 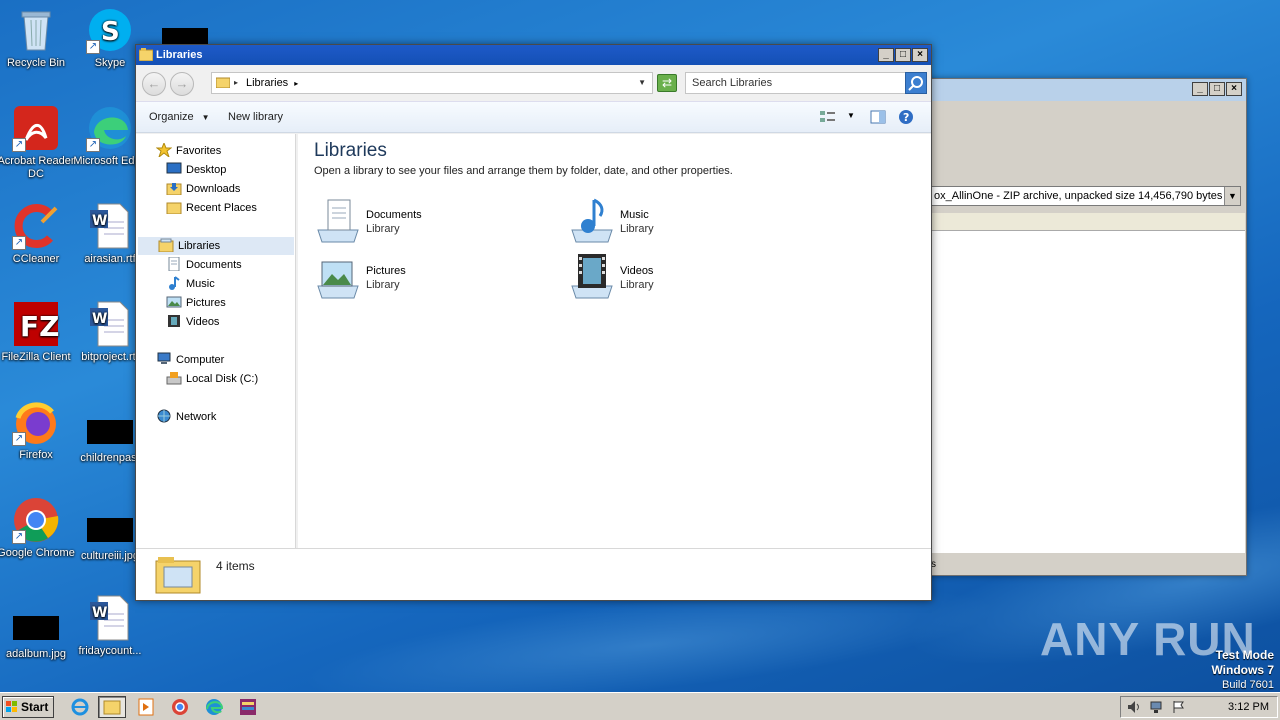 What do you see at coordinates (394, 215) in the screenshot?
I see `library-name: Documents` at bounding box center [394, 215].